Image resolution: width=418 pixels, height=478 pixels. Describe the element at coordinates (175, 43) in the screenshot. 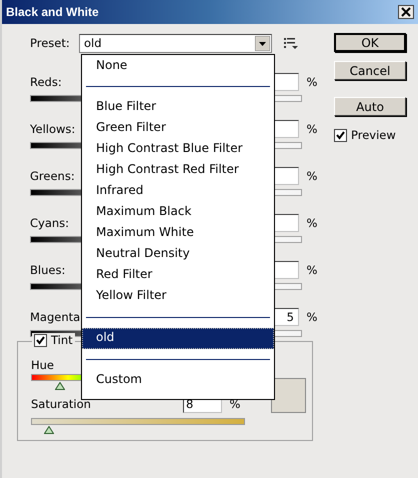

I see `preset-dropdown: old` at that location.